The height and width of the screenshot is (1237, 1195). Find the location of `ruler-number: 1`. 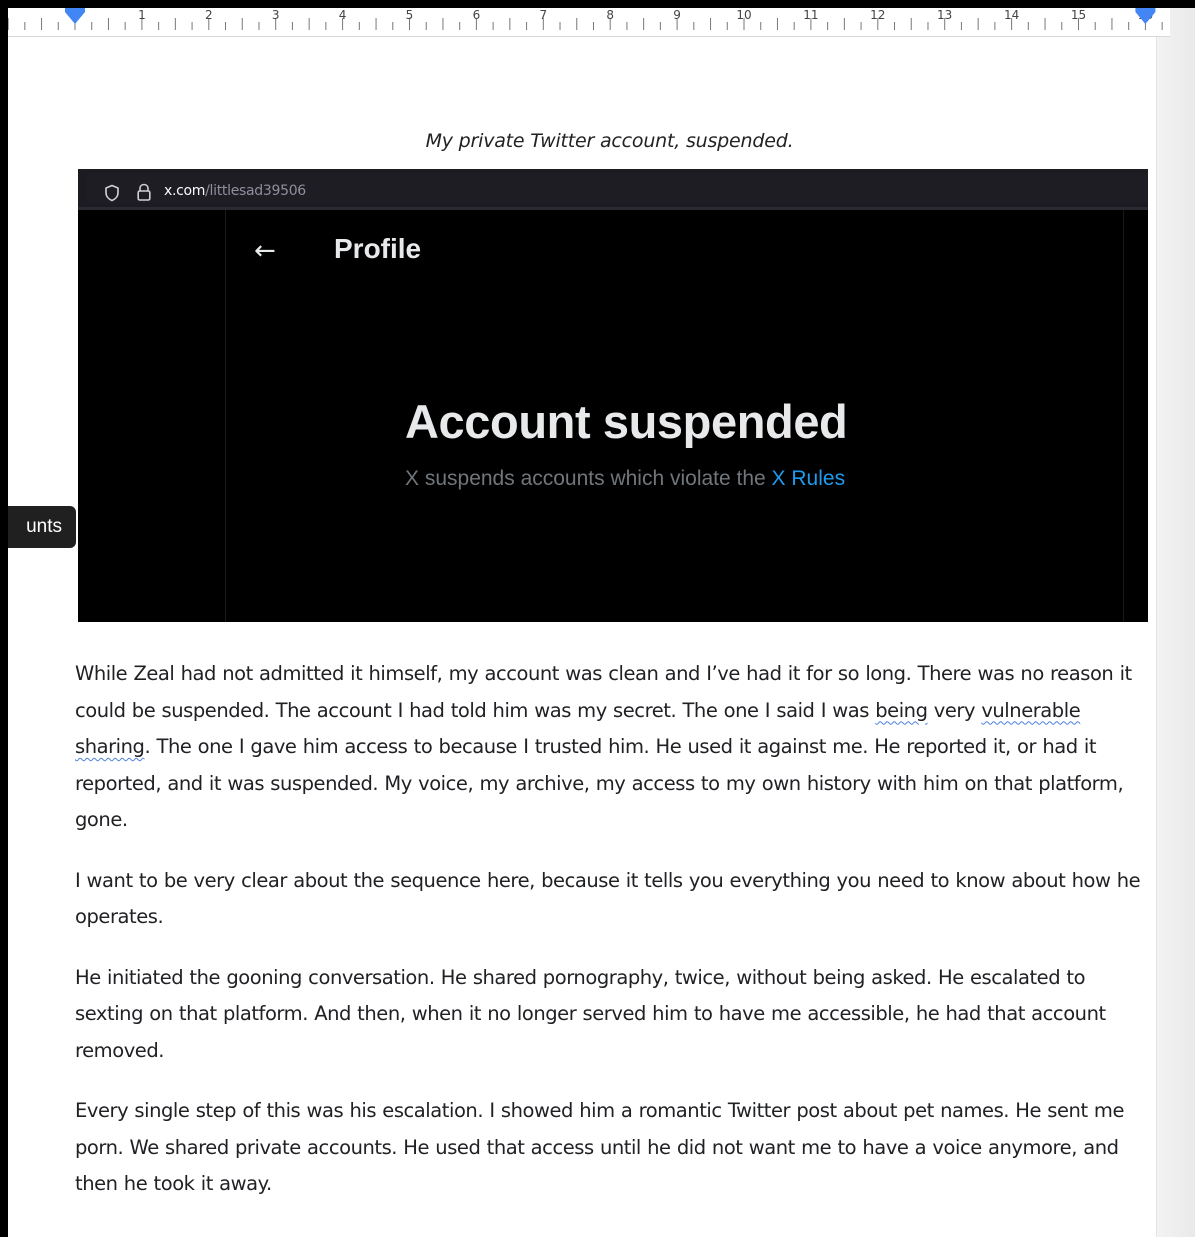

ruler-number: 1 is located at coordinates (142, 15).